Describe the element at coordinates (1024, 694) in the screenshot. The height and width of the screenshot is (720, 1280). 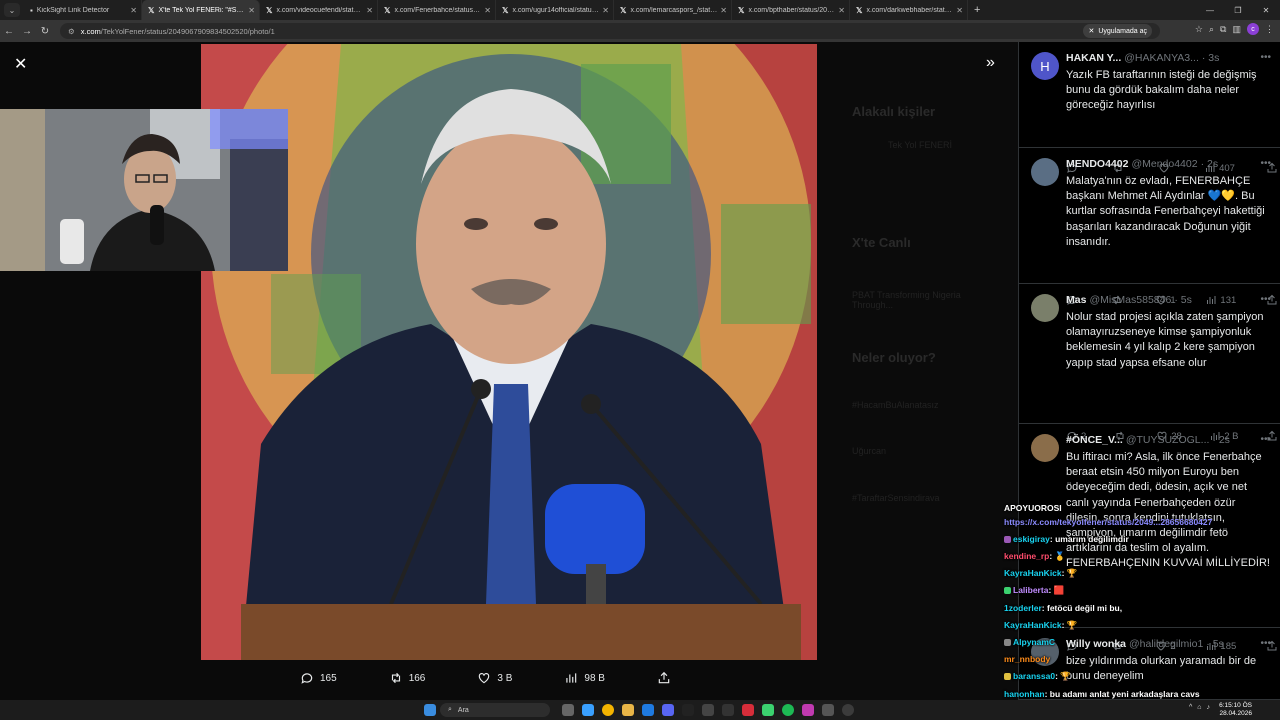
I see `chat-username: hanonhan` at that location.